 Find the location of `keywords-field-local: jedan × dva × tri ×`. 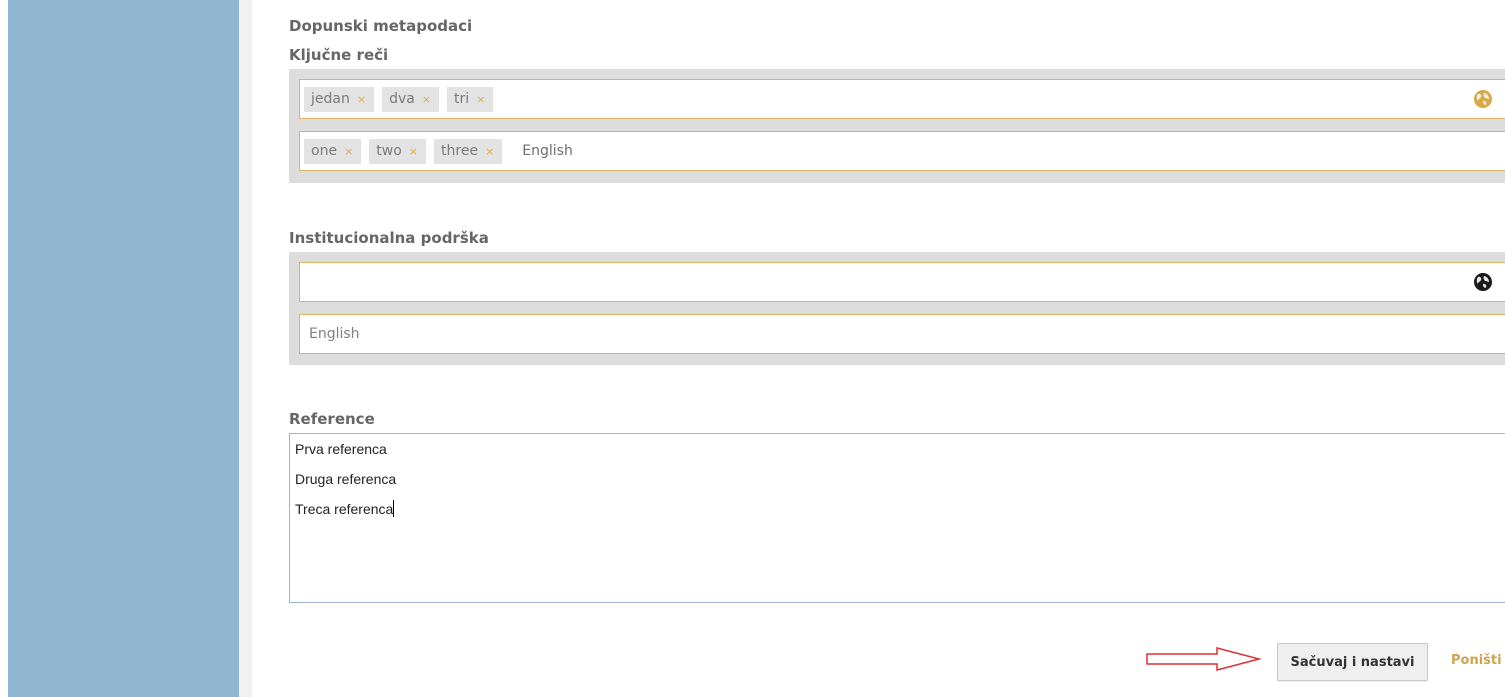

keywords-field-local: jedan × dva × tri × is located at coordinates (902, 99).